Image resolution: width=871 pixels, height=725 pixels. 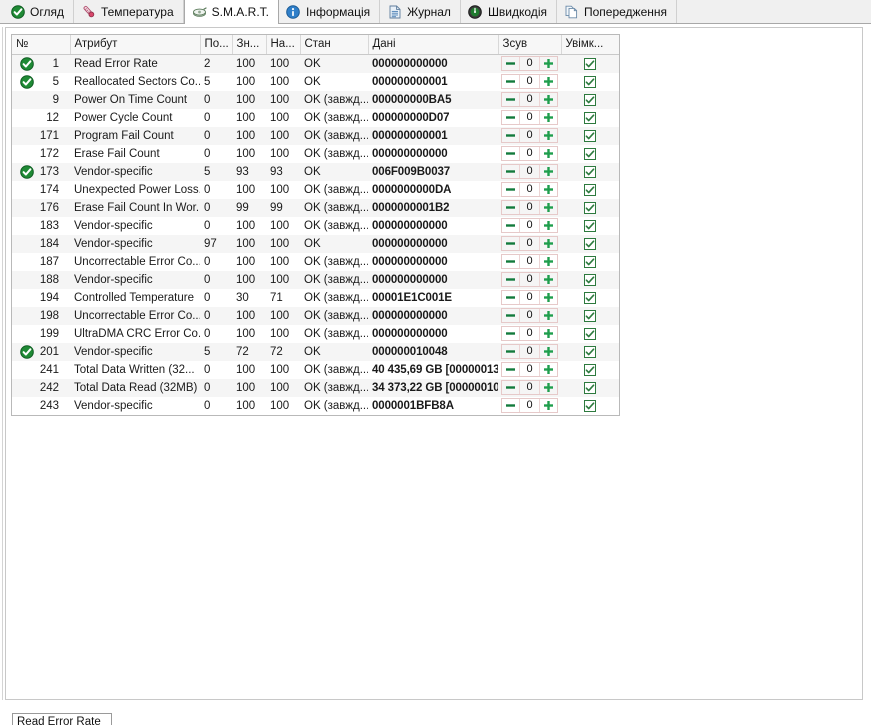 What do you see at coordinates (329, 11) in the screenshot?
I see `tab-інформація: Інформація` at bounding box center [329, 11].